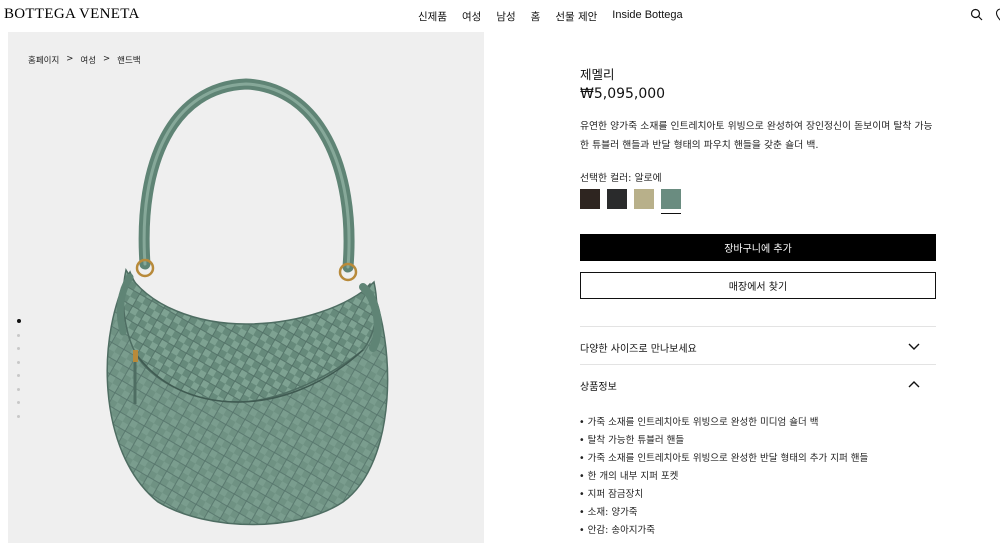 Image resolution: width=1000 pixels, height=543 pixels. I want to click on chevron-down-icon, so click(914, 346).